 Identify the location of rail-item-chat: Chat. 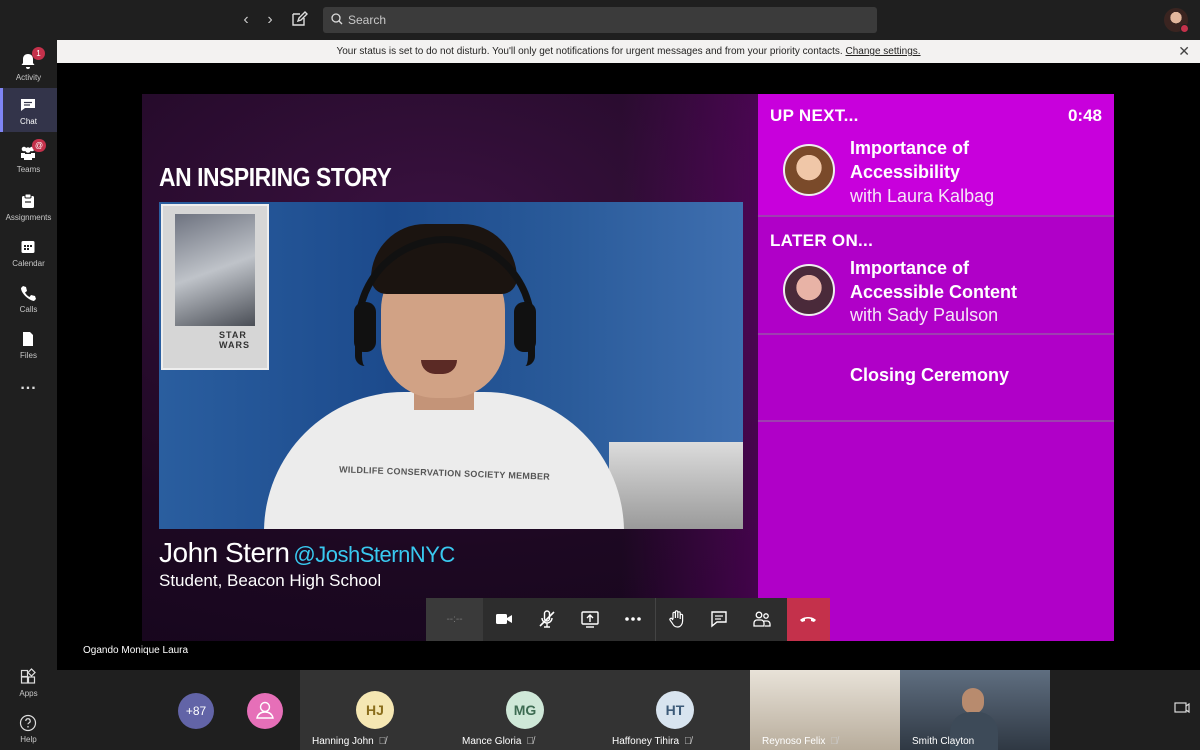
(28, 110).